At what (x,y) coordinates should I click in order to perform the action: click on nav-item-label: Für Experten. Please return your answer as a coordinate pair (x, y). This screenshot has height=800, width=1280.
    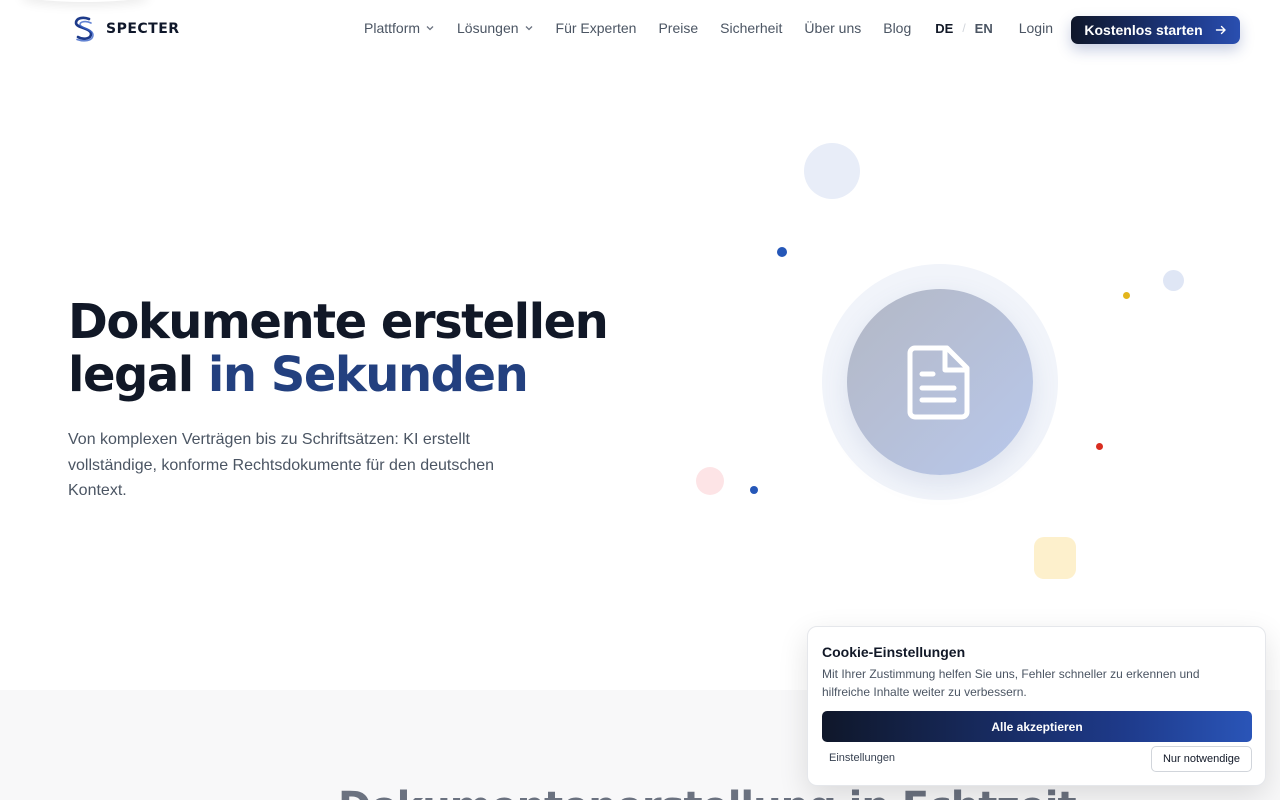
    Looking at the image, I should click on (596, 28).